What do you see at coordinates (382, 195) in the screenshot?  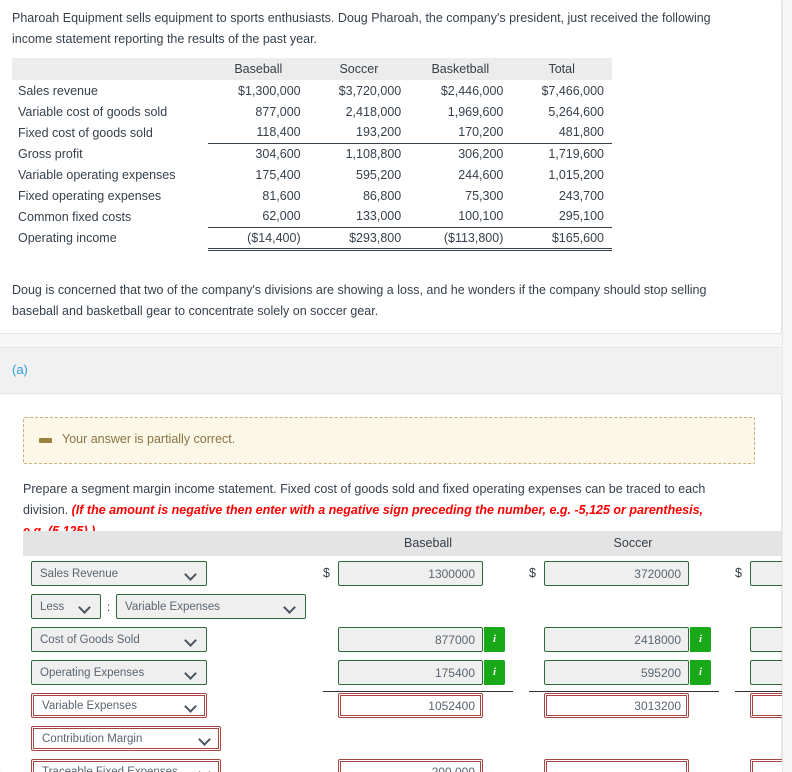 I see `row-value-soccer: 86,800` at bounding box center [382, 195].